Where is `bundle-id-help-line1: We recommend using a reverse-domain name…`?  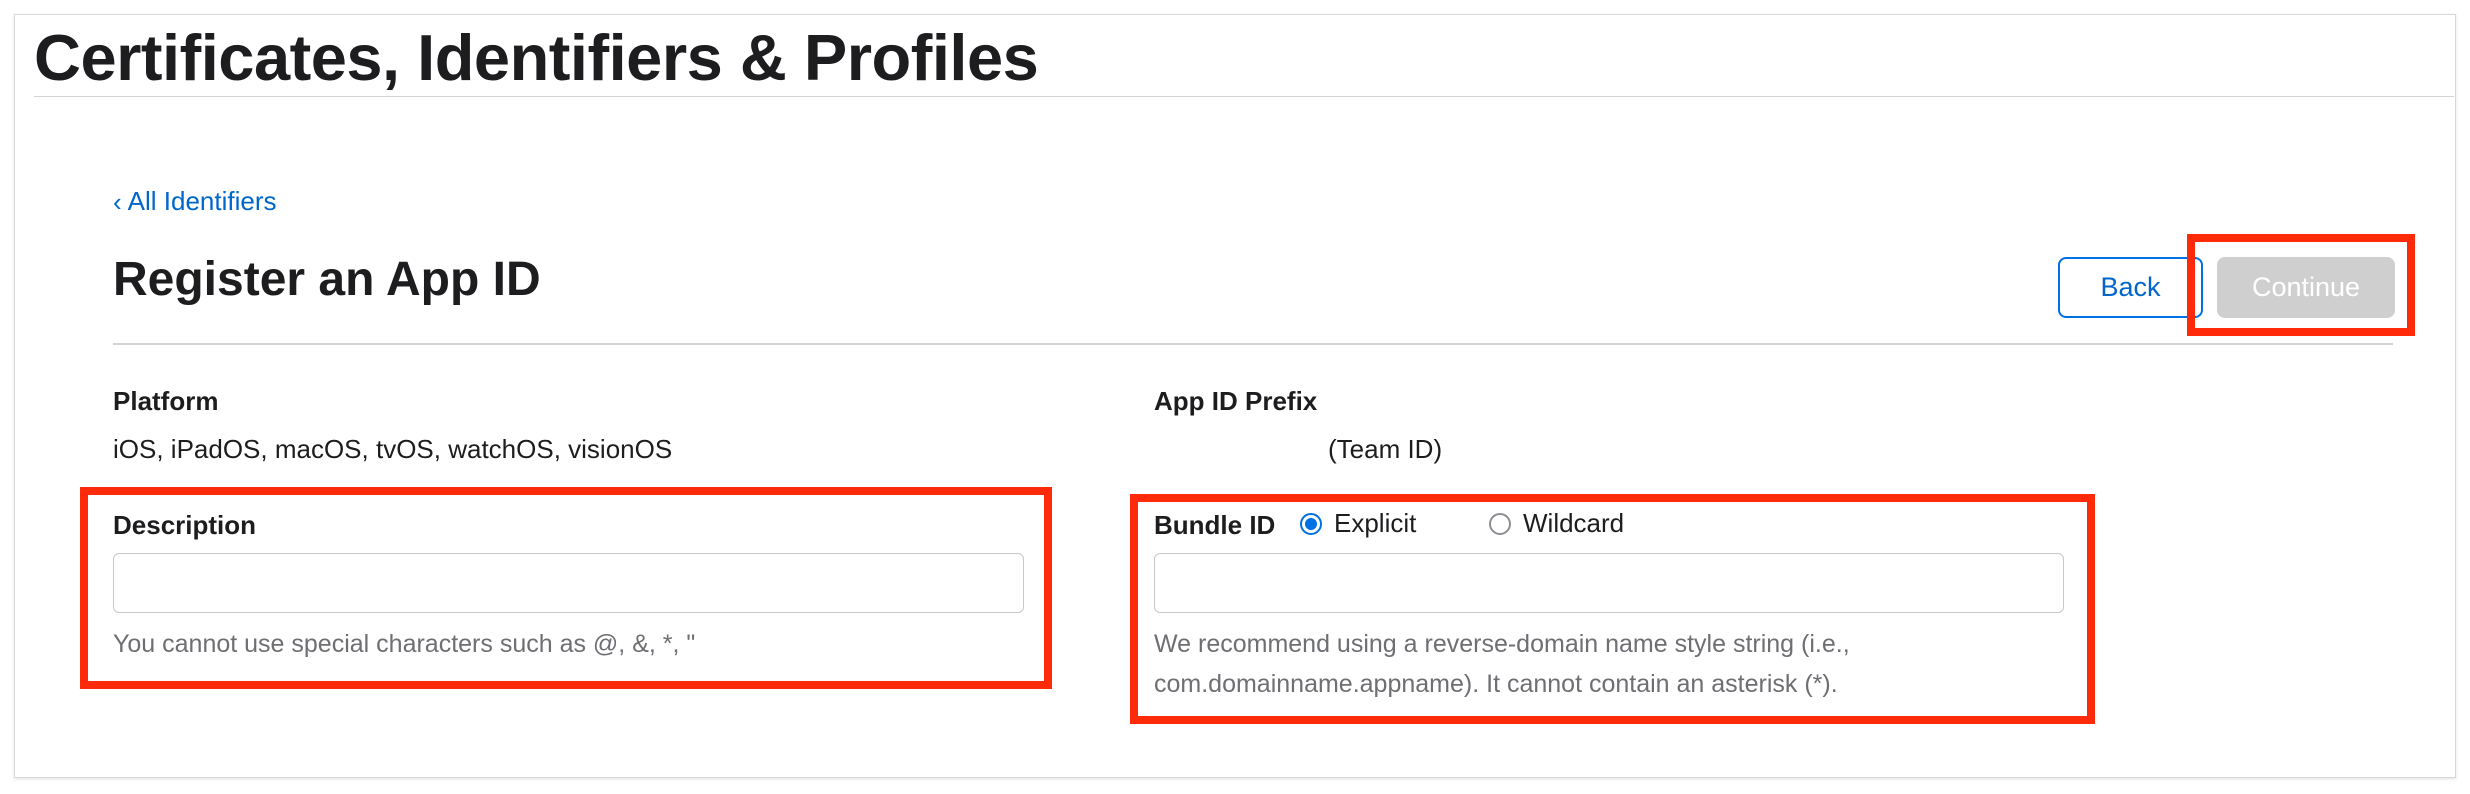 bundle-id-help-line1: We recommend using a reverse-domain name… is located at coordinates (1502, 644).